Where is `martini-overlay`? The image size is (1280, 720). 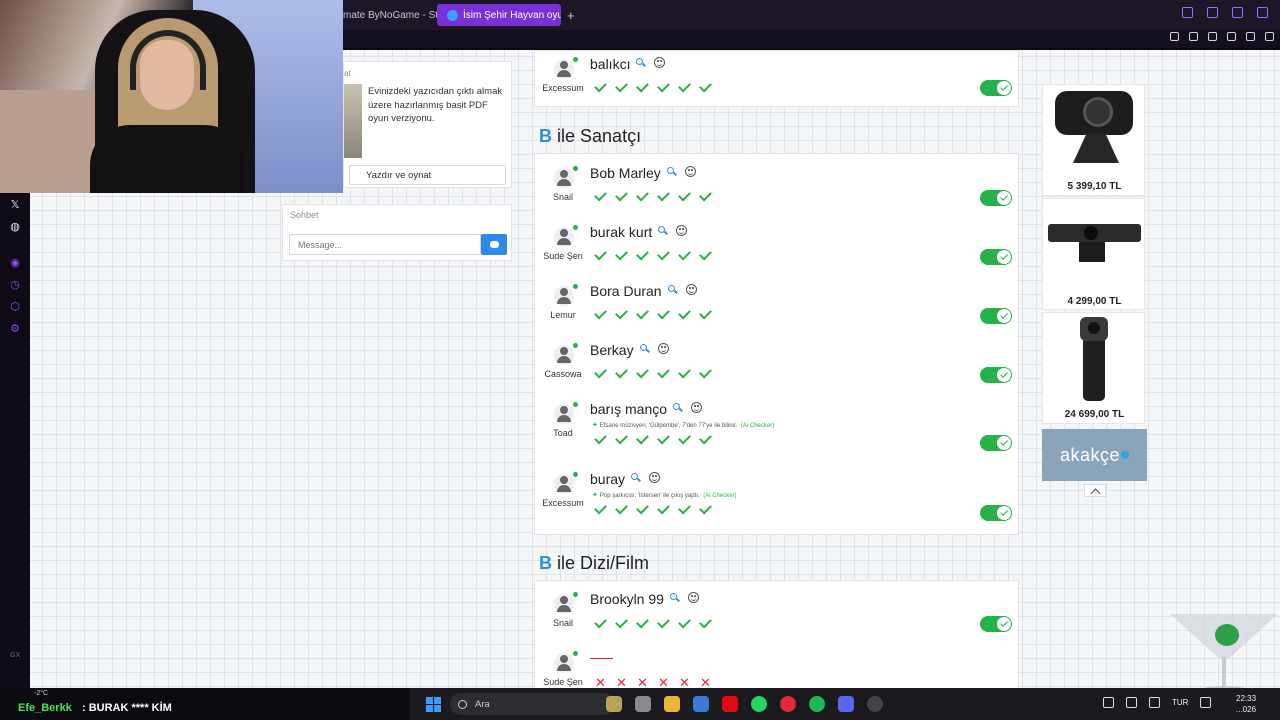
martini-overlay is located at coordinates (1224, 654).